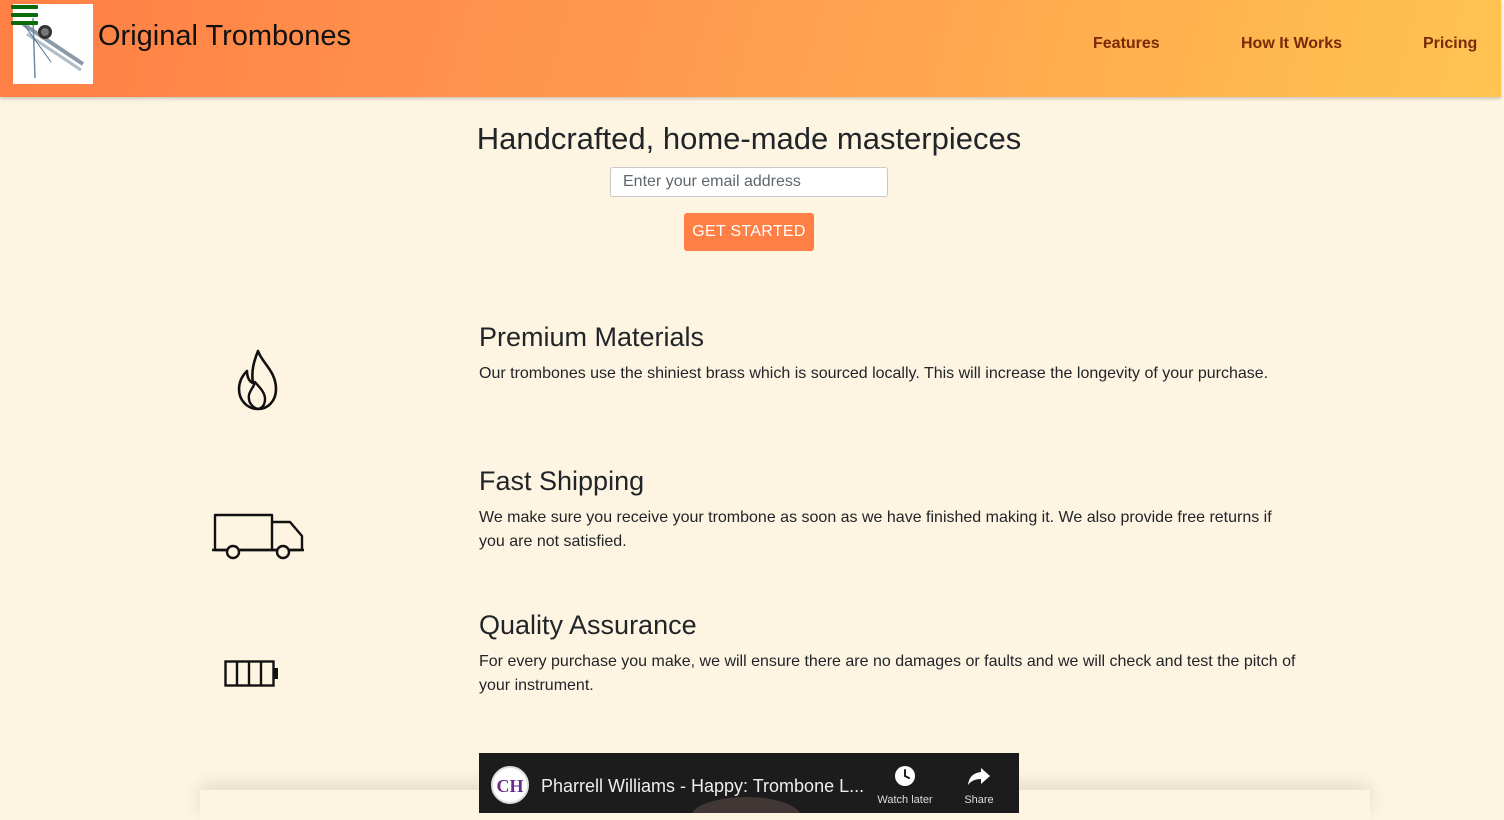 The width and height of the screenshot is (1504, 820). I want to click on channel-avatar: CH, so click(510, 785).